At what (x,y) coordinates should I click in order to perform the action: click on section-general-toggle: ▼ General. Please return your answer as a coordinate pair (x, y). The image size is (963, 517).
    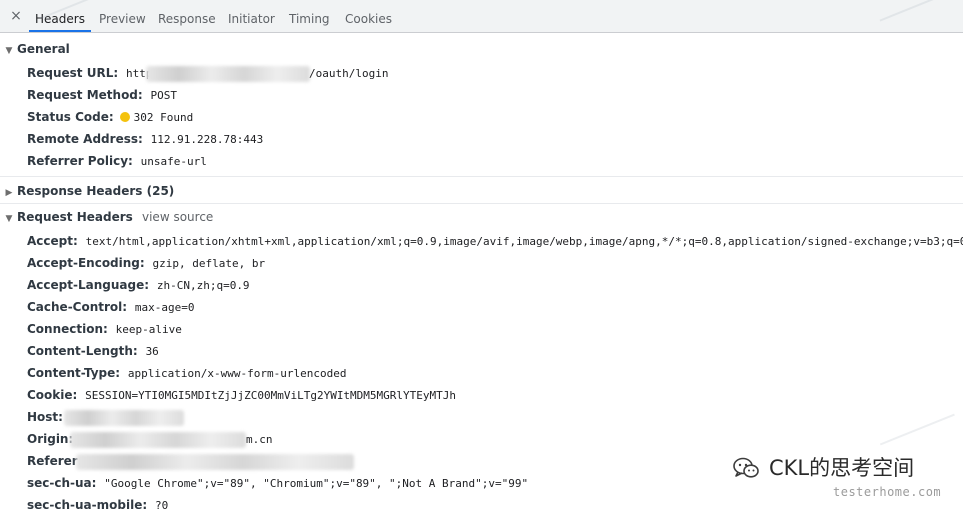
    Looking at the image, I should click on (35, 49).